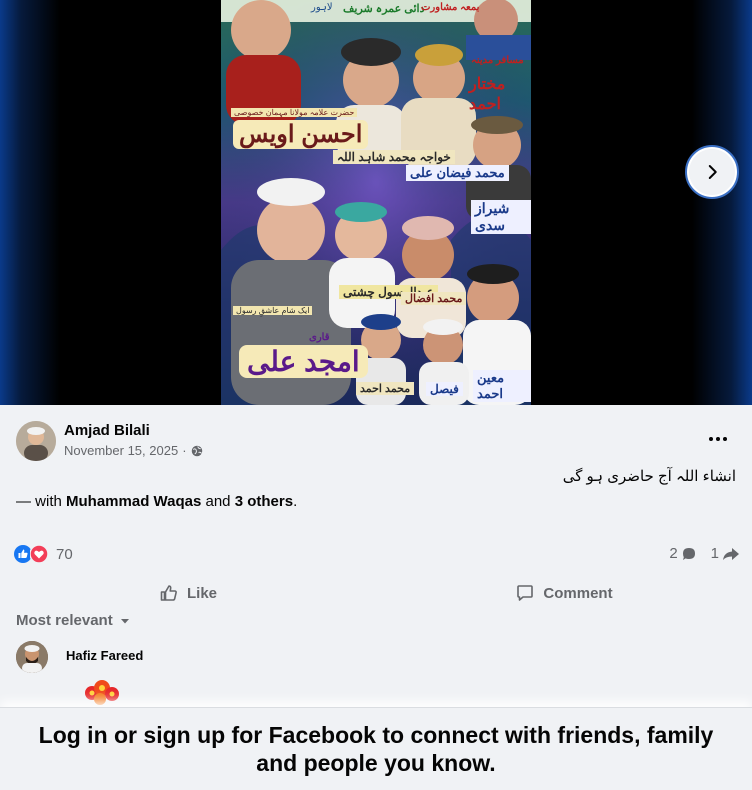 This screenshot has width=752, height=790. I want to click on comments-count: 2, so click(673, 553).